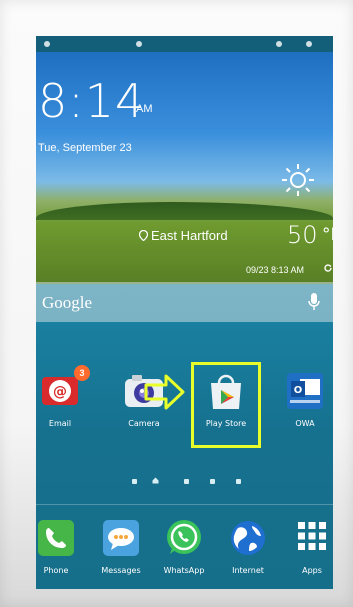  What do you see at coordinates (328, 268) in the screenshot?
I see `refresh-icon` at bounding box center [328, 268].